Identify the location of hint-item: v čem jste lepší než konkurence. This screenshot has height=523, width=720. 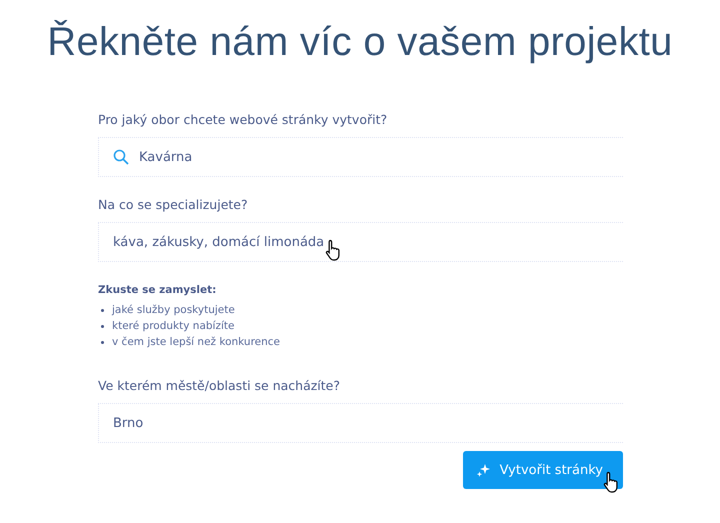
(196, 342).